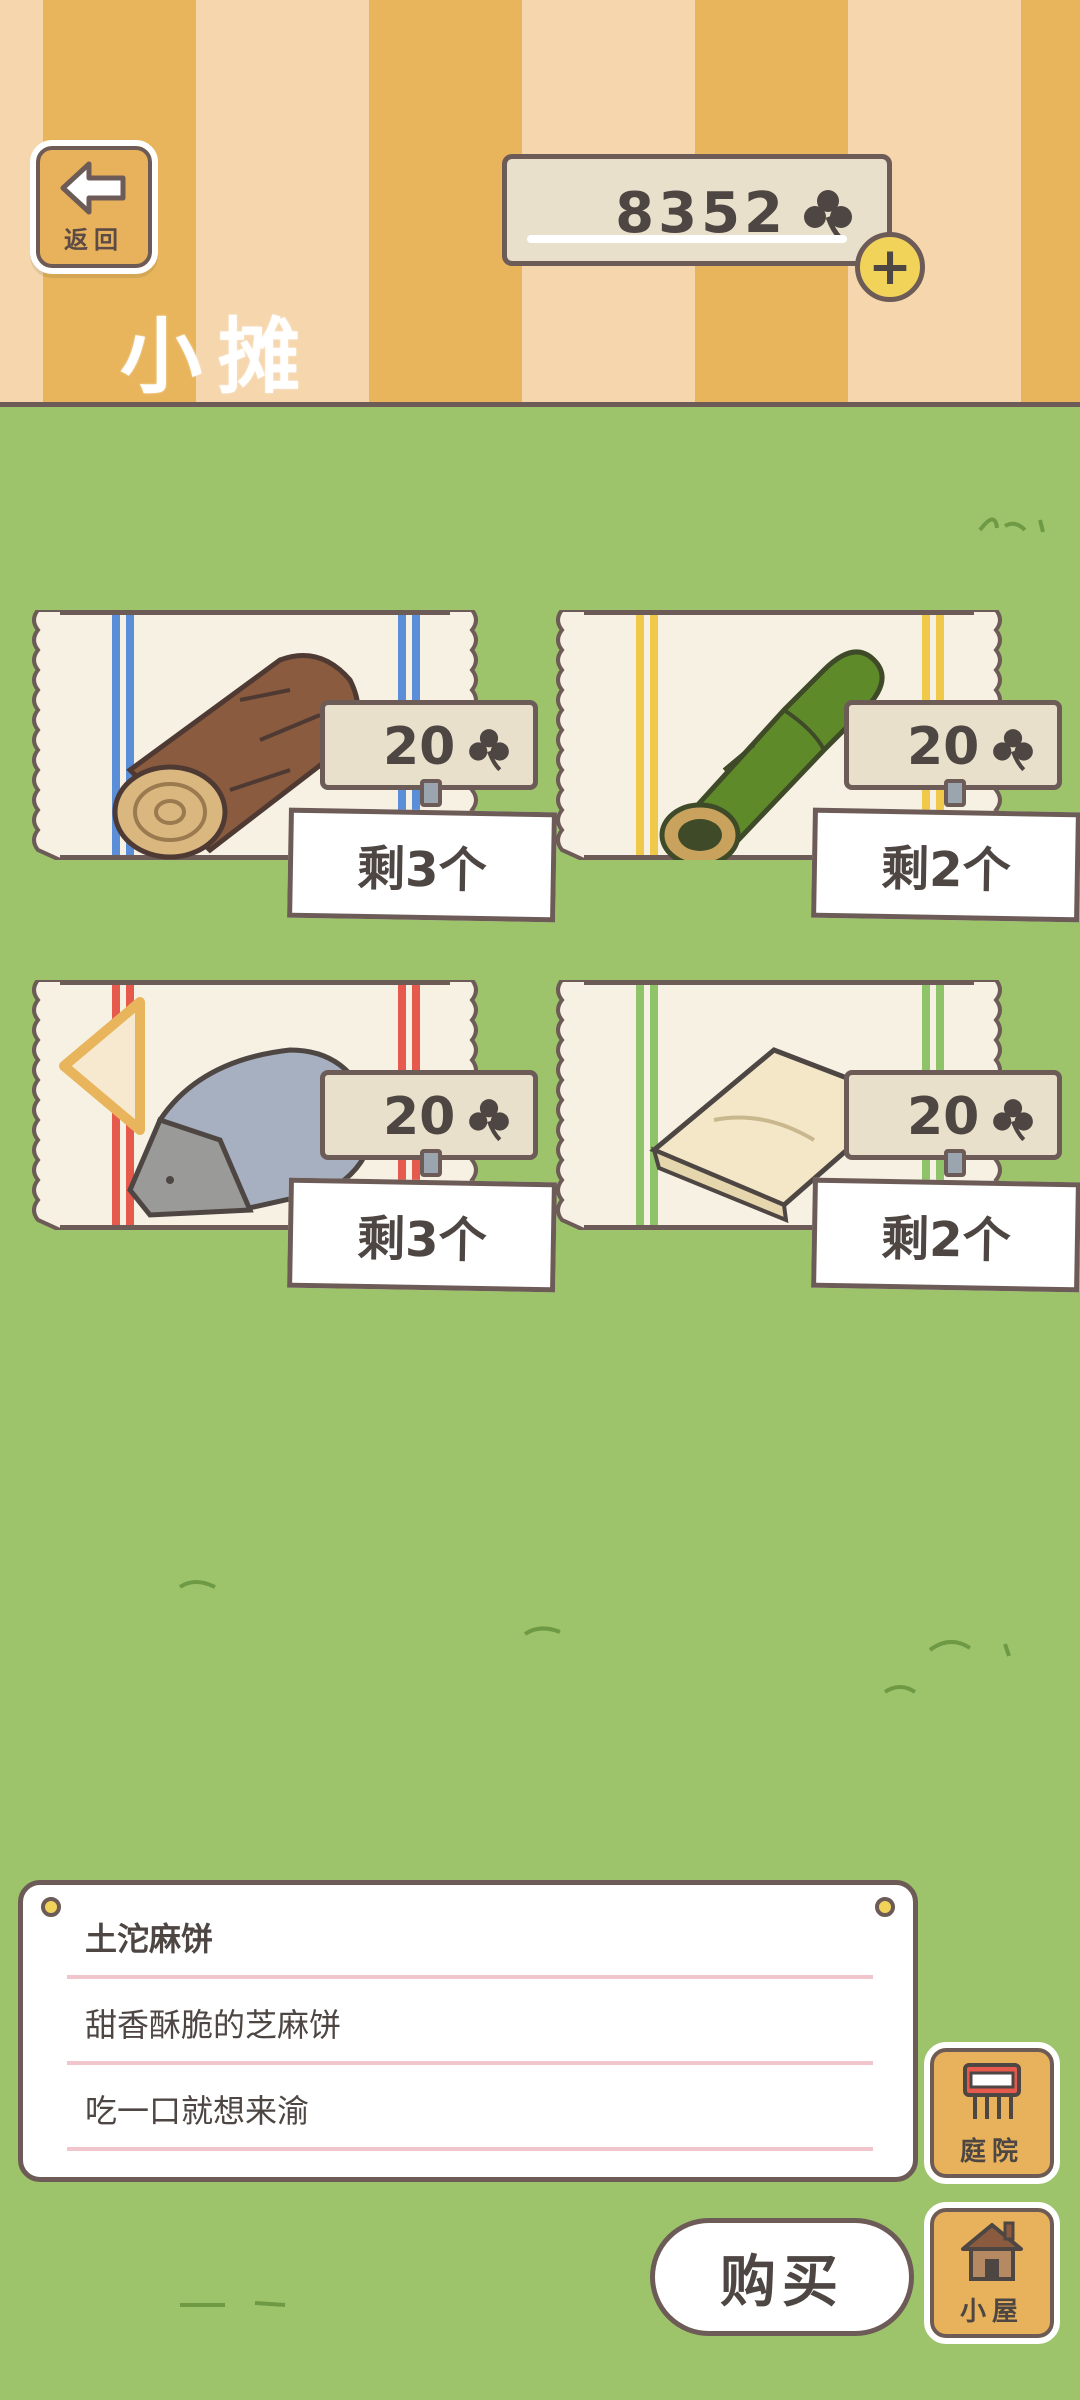 The image size is (1080, 2400). What do you see at coordinates (470, 1939) in the screenshot?
I see `item-name: 土沱麻饼` at bounding box center [470, 1939].